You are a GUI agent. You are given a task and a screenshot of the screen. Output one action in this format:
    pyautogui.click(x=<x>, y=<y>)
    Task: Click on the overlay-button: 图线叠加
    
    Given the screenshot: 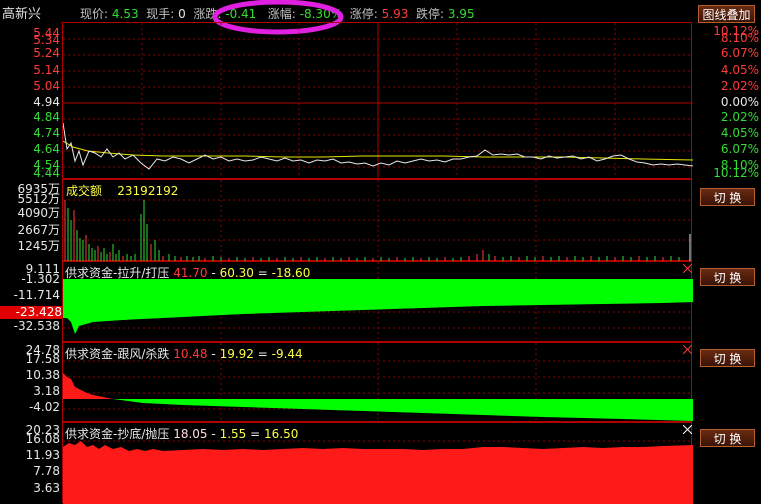 What is the action you would take?
    pyautogui.click(x=726, y=14)
    